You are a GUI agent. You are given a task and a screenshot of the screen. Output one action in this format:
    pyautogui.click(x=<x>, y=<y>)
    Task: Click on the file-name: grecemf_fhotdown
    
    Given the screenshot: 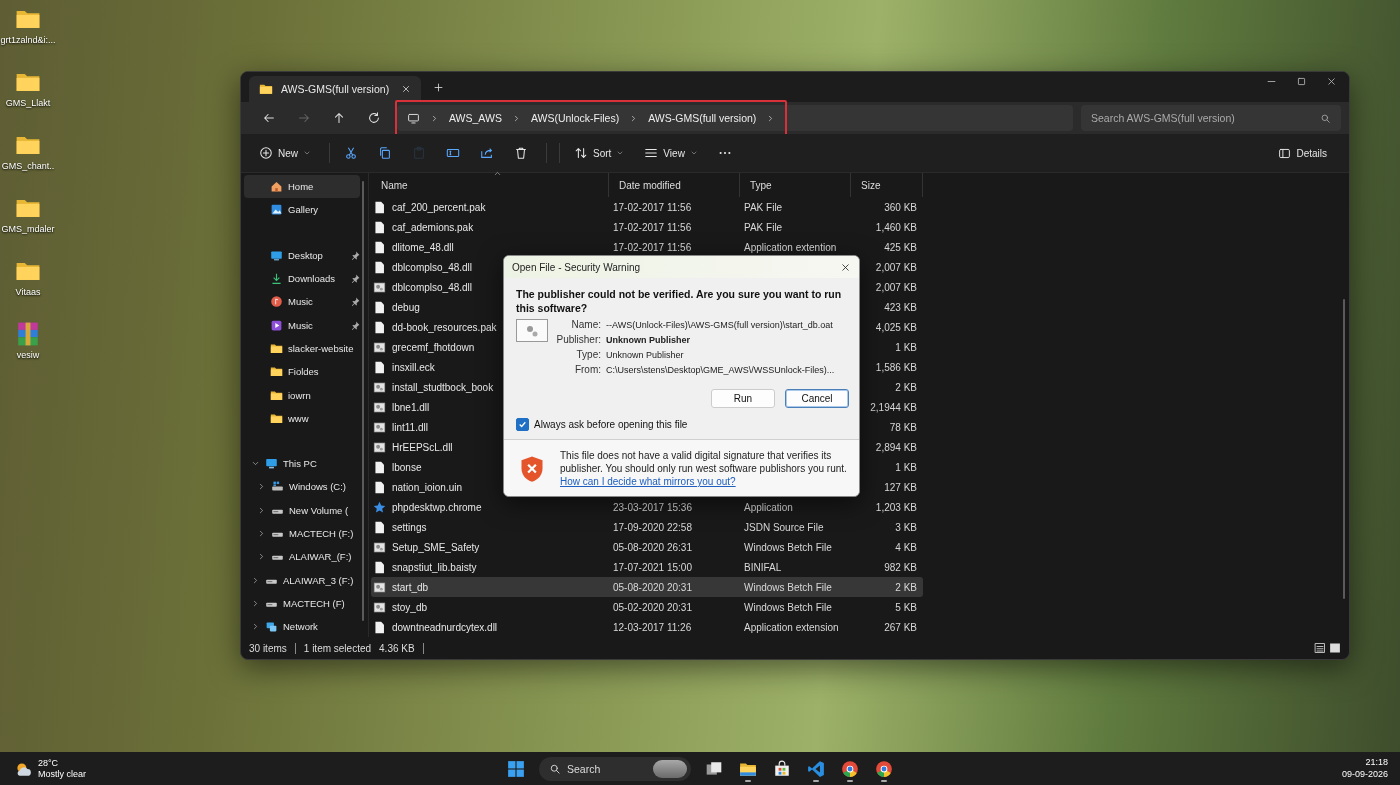 What is the action you would take?
    pyautogui.click(x=433, y=347)
    